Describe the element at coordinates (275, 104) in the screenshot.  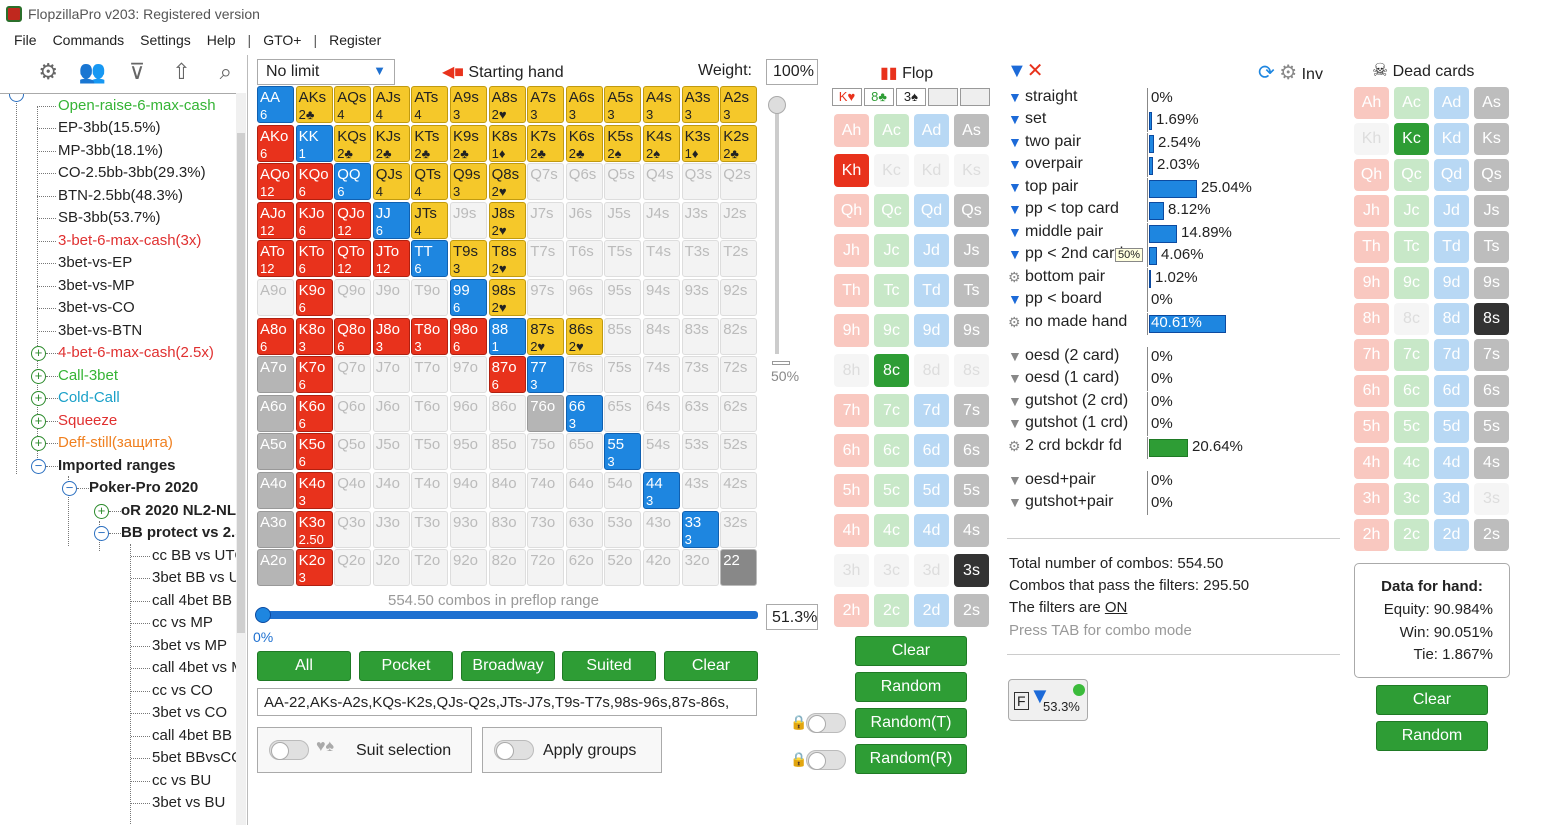
I see `hand-cell: AA 6` at that location.